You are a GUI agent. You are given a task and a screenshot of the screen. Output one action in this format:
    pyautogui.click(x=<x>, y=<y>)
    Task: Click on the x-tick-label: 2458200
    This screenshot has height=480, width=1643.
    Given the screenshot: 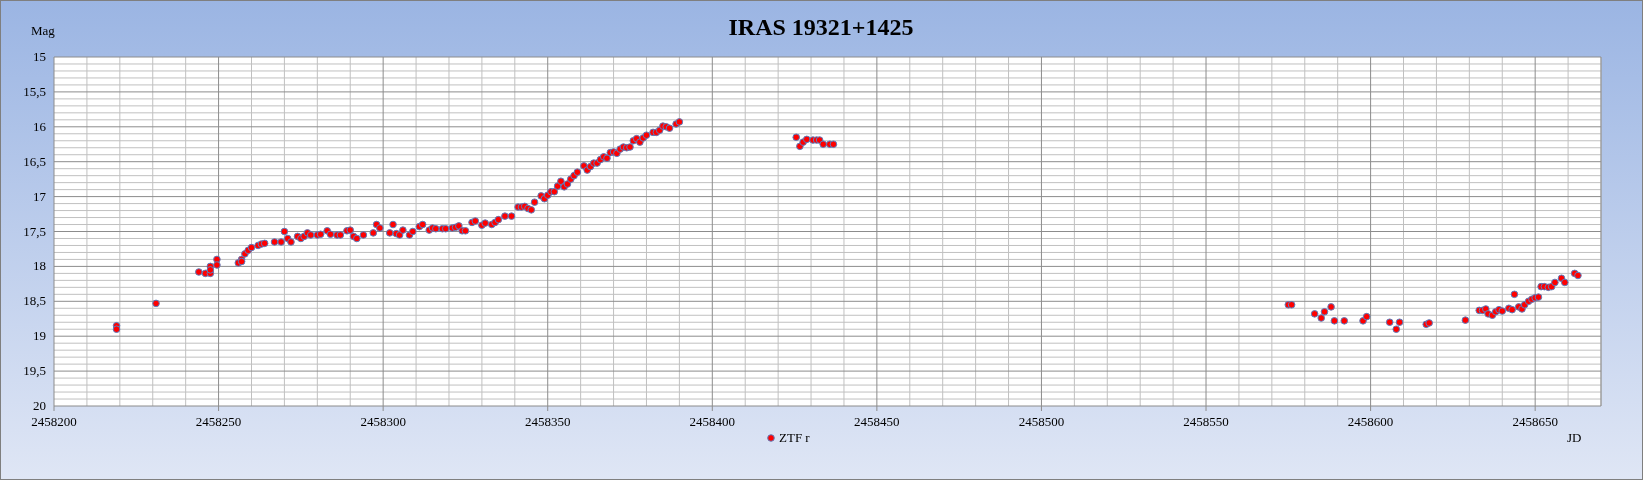 What is the action you would take?
    pyautogui.click(x=54, y=421)
    